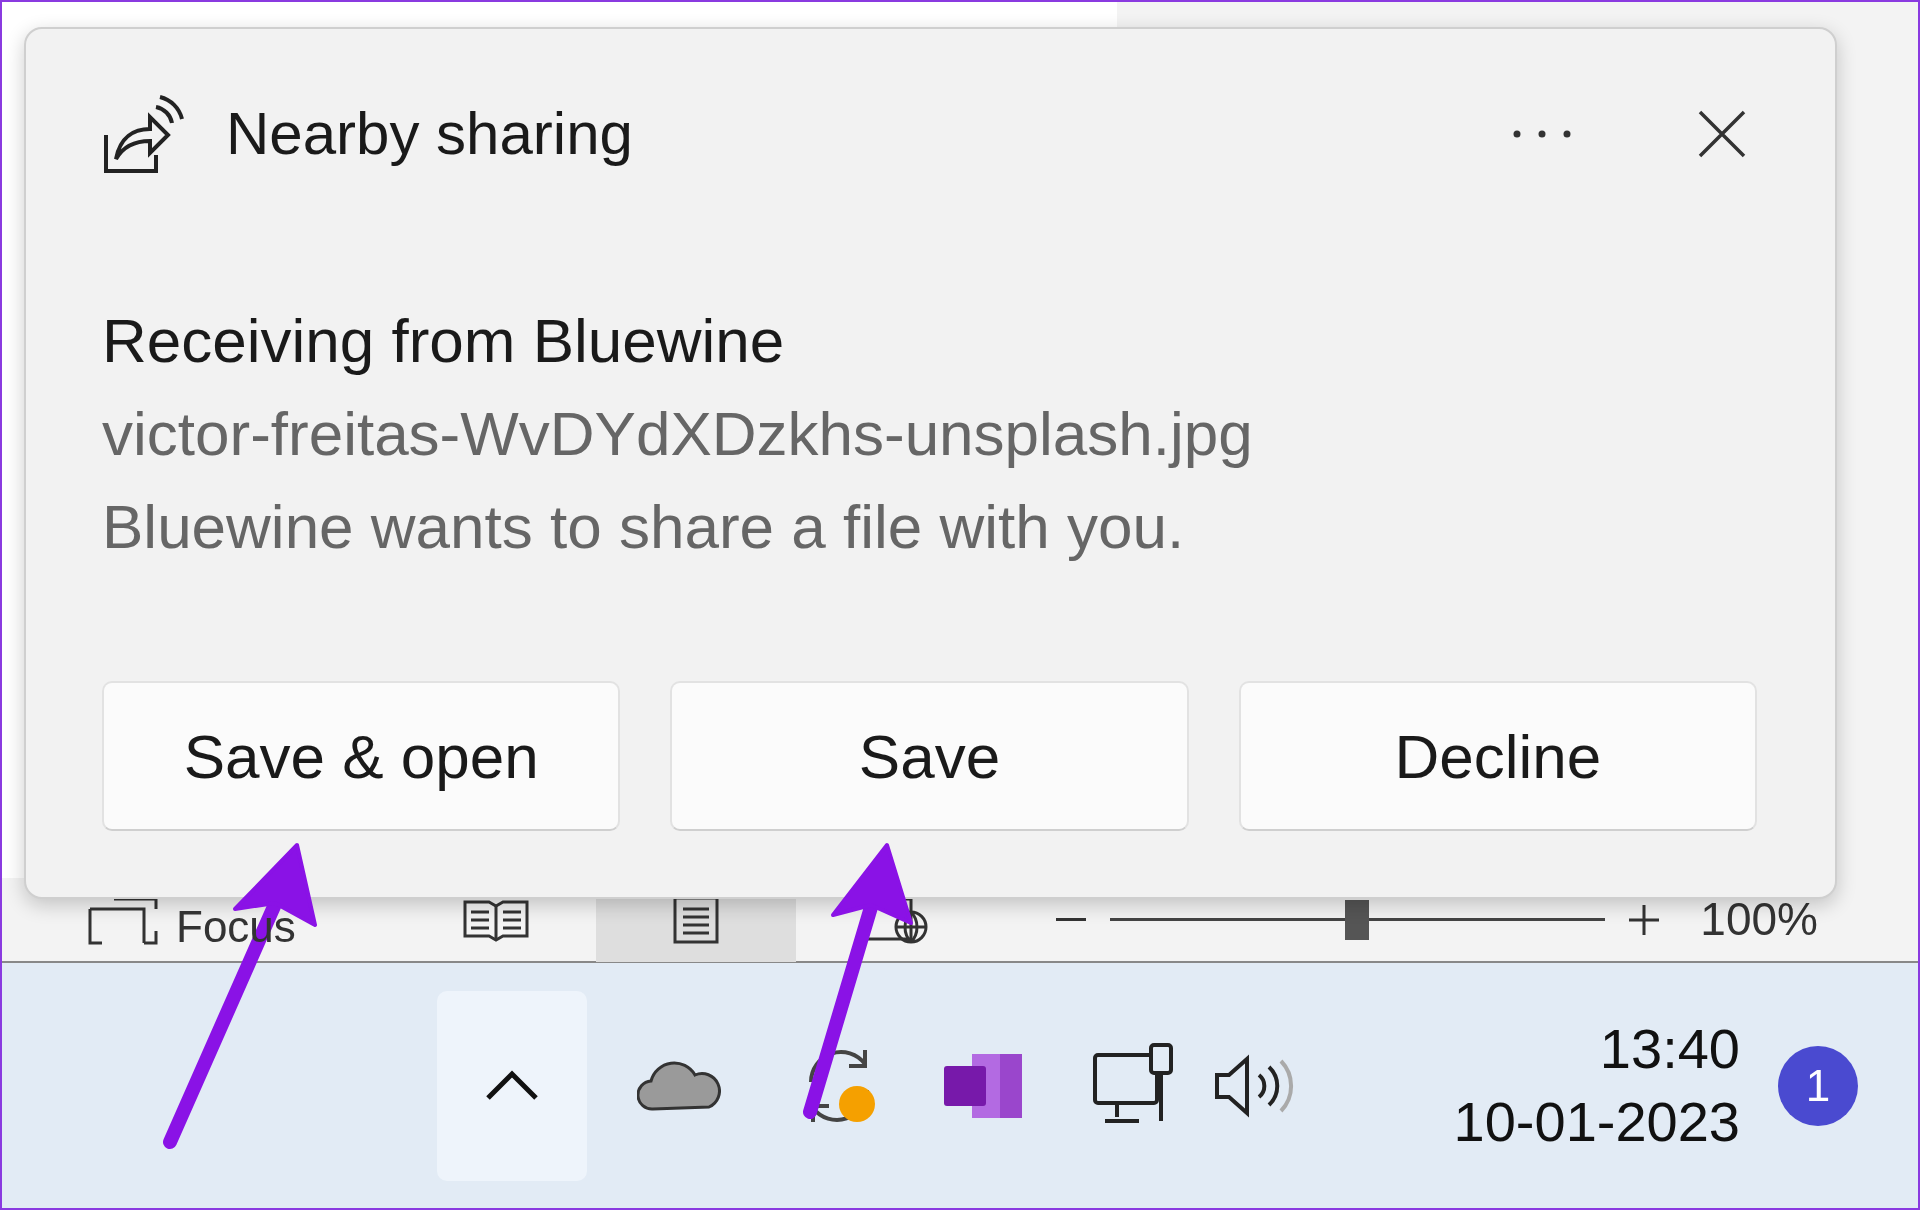 This screenshot has height=1210, width=1920. I want to click on app-title: Nearby sharing, so click(429, 134).